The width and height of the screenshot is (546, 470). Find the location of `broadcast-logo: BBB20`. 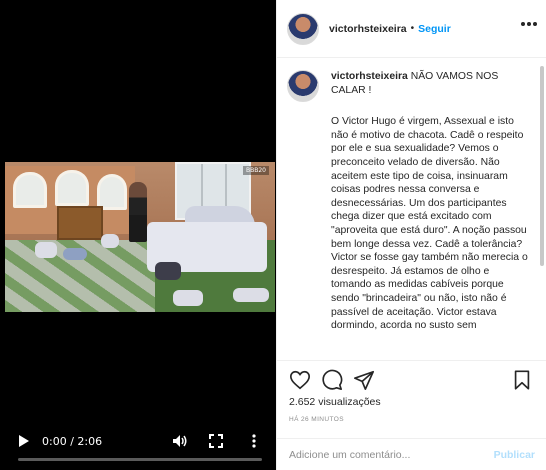

broadcast-logo: BBB20 is located at coordinates (256, 170).